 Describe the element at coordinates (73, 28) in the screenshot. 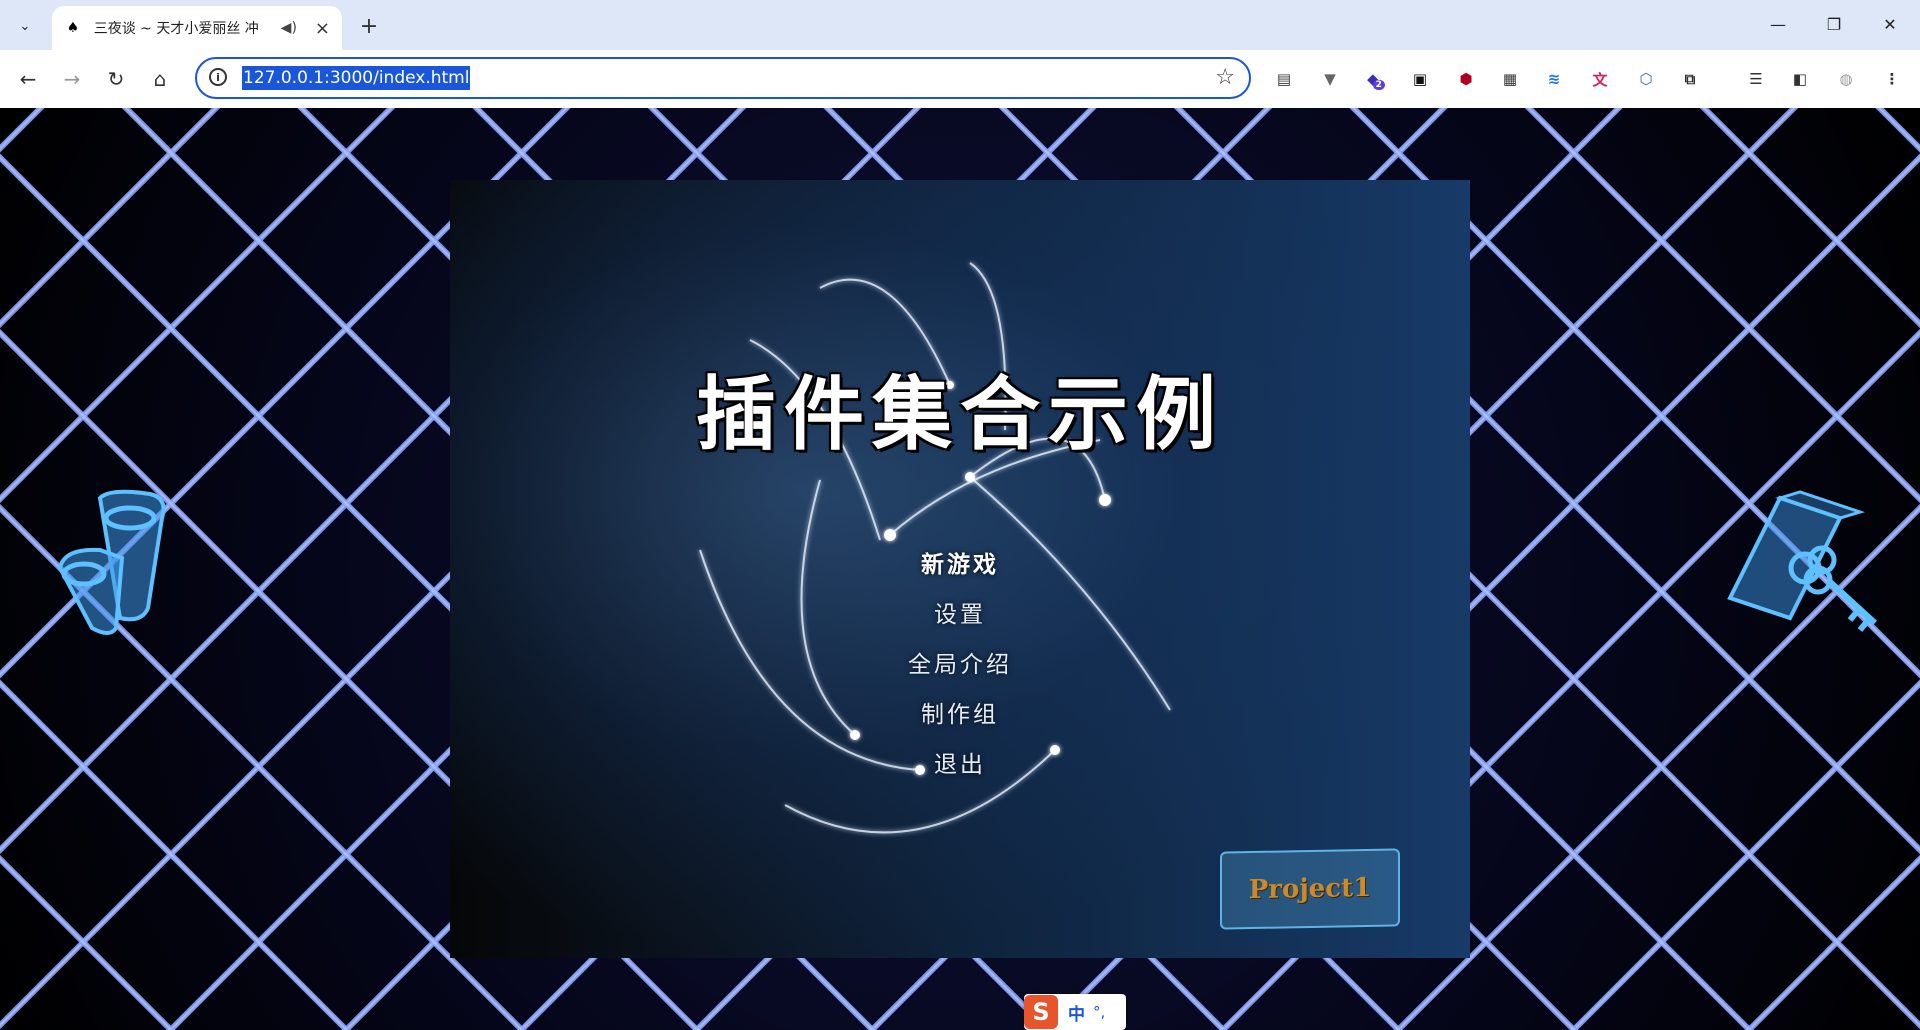

I see `game-favicon-icon: ♠` at that location.